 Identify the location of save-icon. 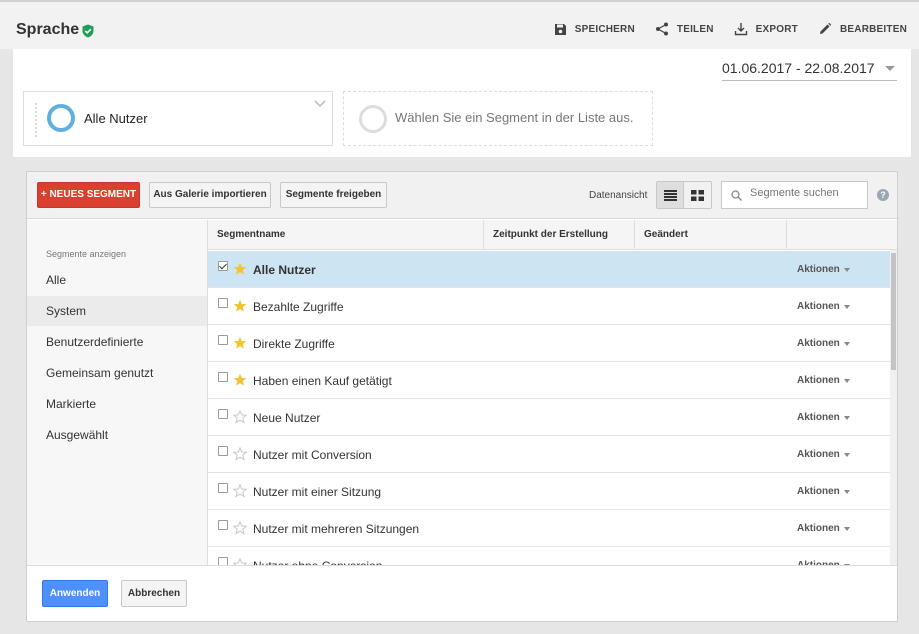
(560, 29).